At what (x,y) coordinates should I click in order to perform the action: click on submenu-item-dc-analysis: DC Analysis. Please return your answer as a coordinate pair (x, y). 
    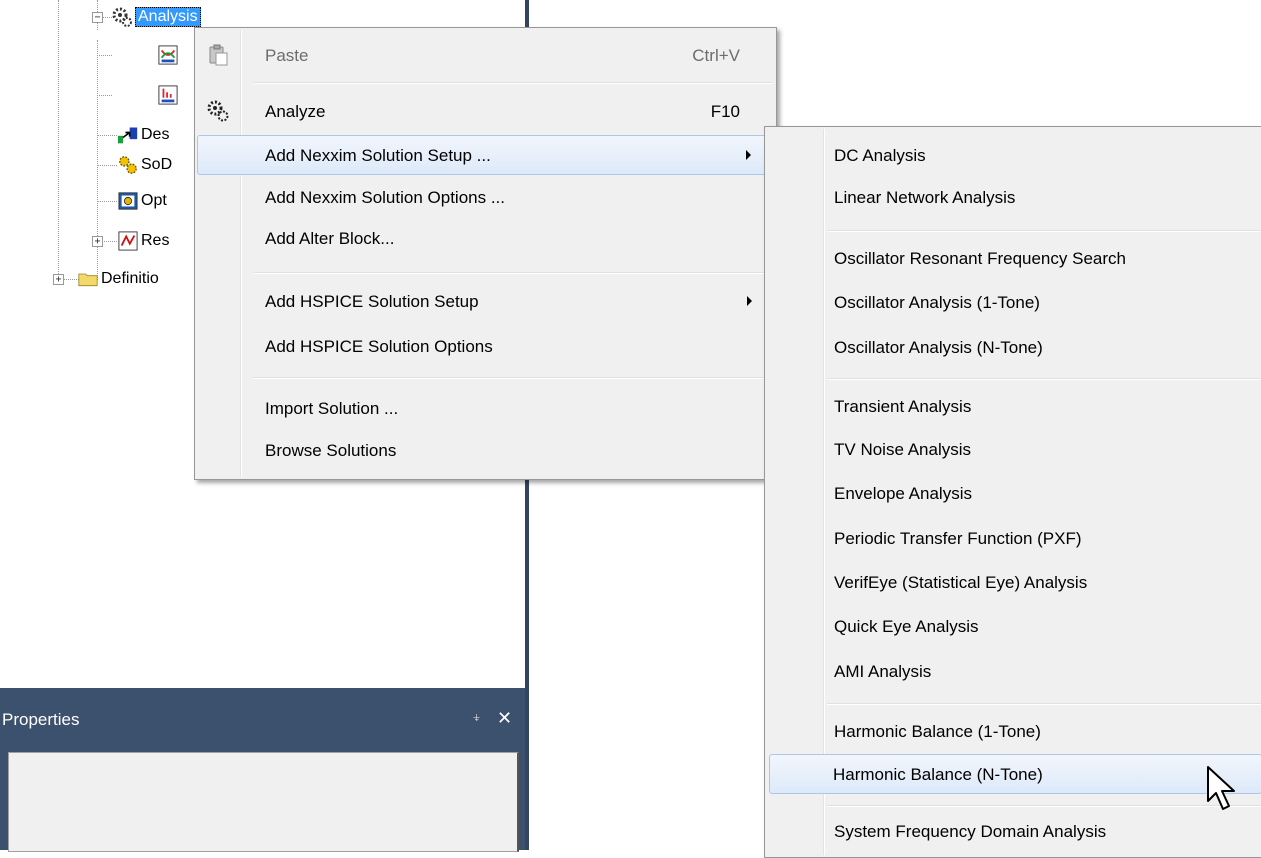
    Looking at the image, I should click on (1013, 156).